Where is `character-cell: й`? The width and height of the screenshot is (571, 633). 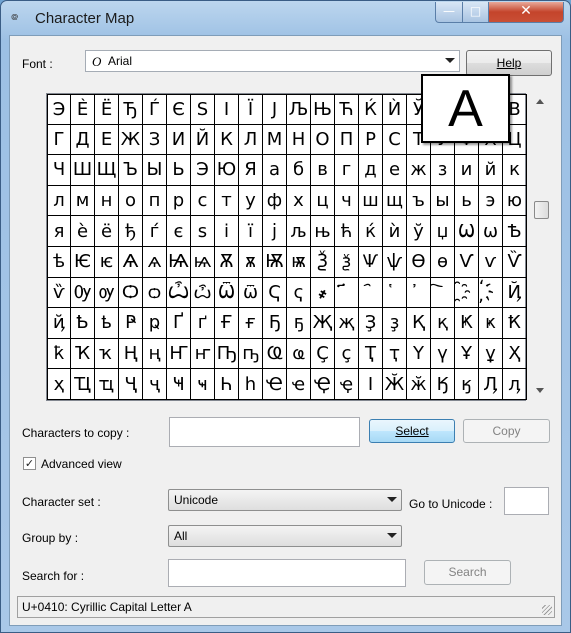 character-cell: й is located at coordinates (491, 170).